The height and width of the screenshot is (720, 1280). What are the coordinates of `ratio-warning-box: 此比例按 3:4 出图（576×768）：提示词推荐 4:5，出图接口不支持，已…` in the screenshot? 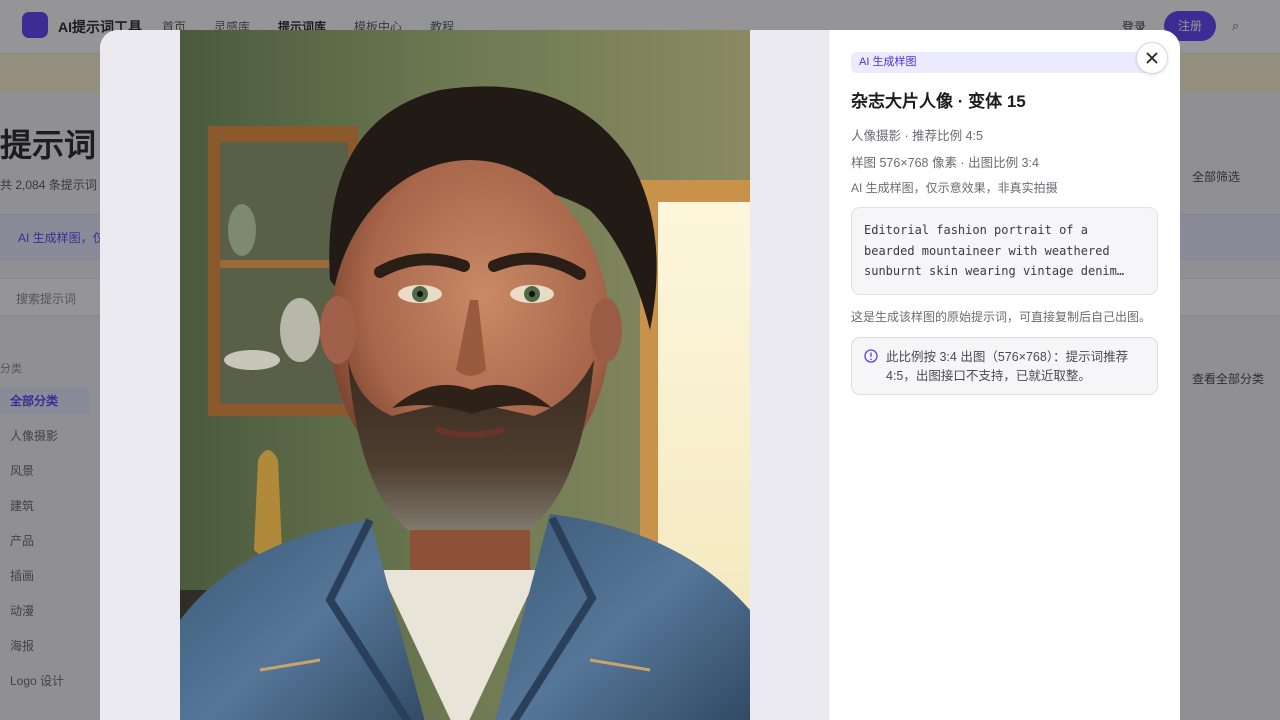 It's located at (1004, 366).